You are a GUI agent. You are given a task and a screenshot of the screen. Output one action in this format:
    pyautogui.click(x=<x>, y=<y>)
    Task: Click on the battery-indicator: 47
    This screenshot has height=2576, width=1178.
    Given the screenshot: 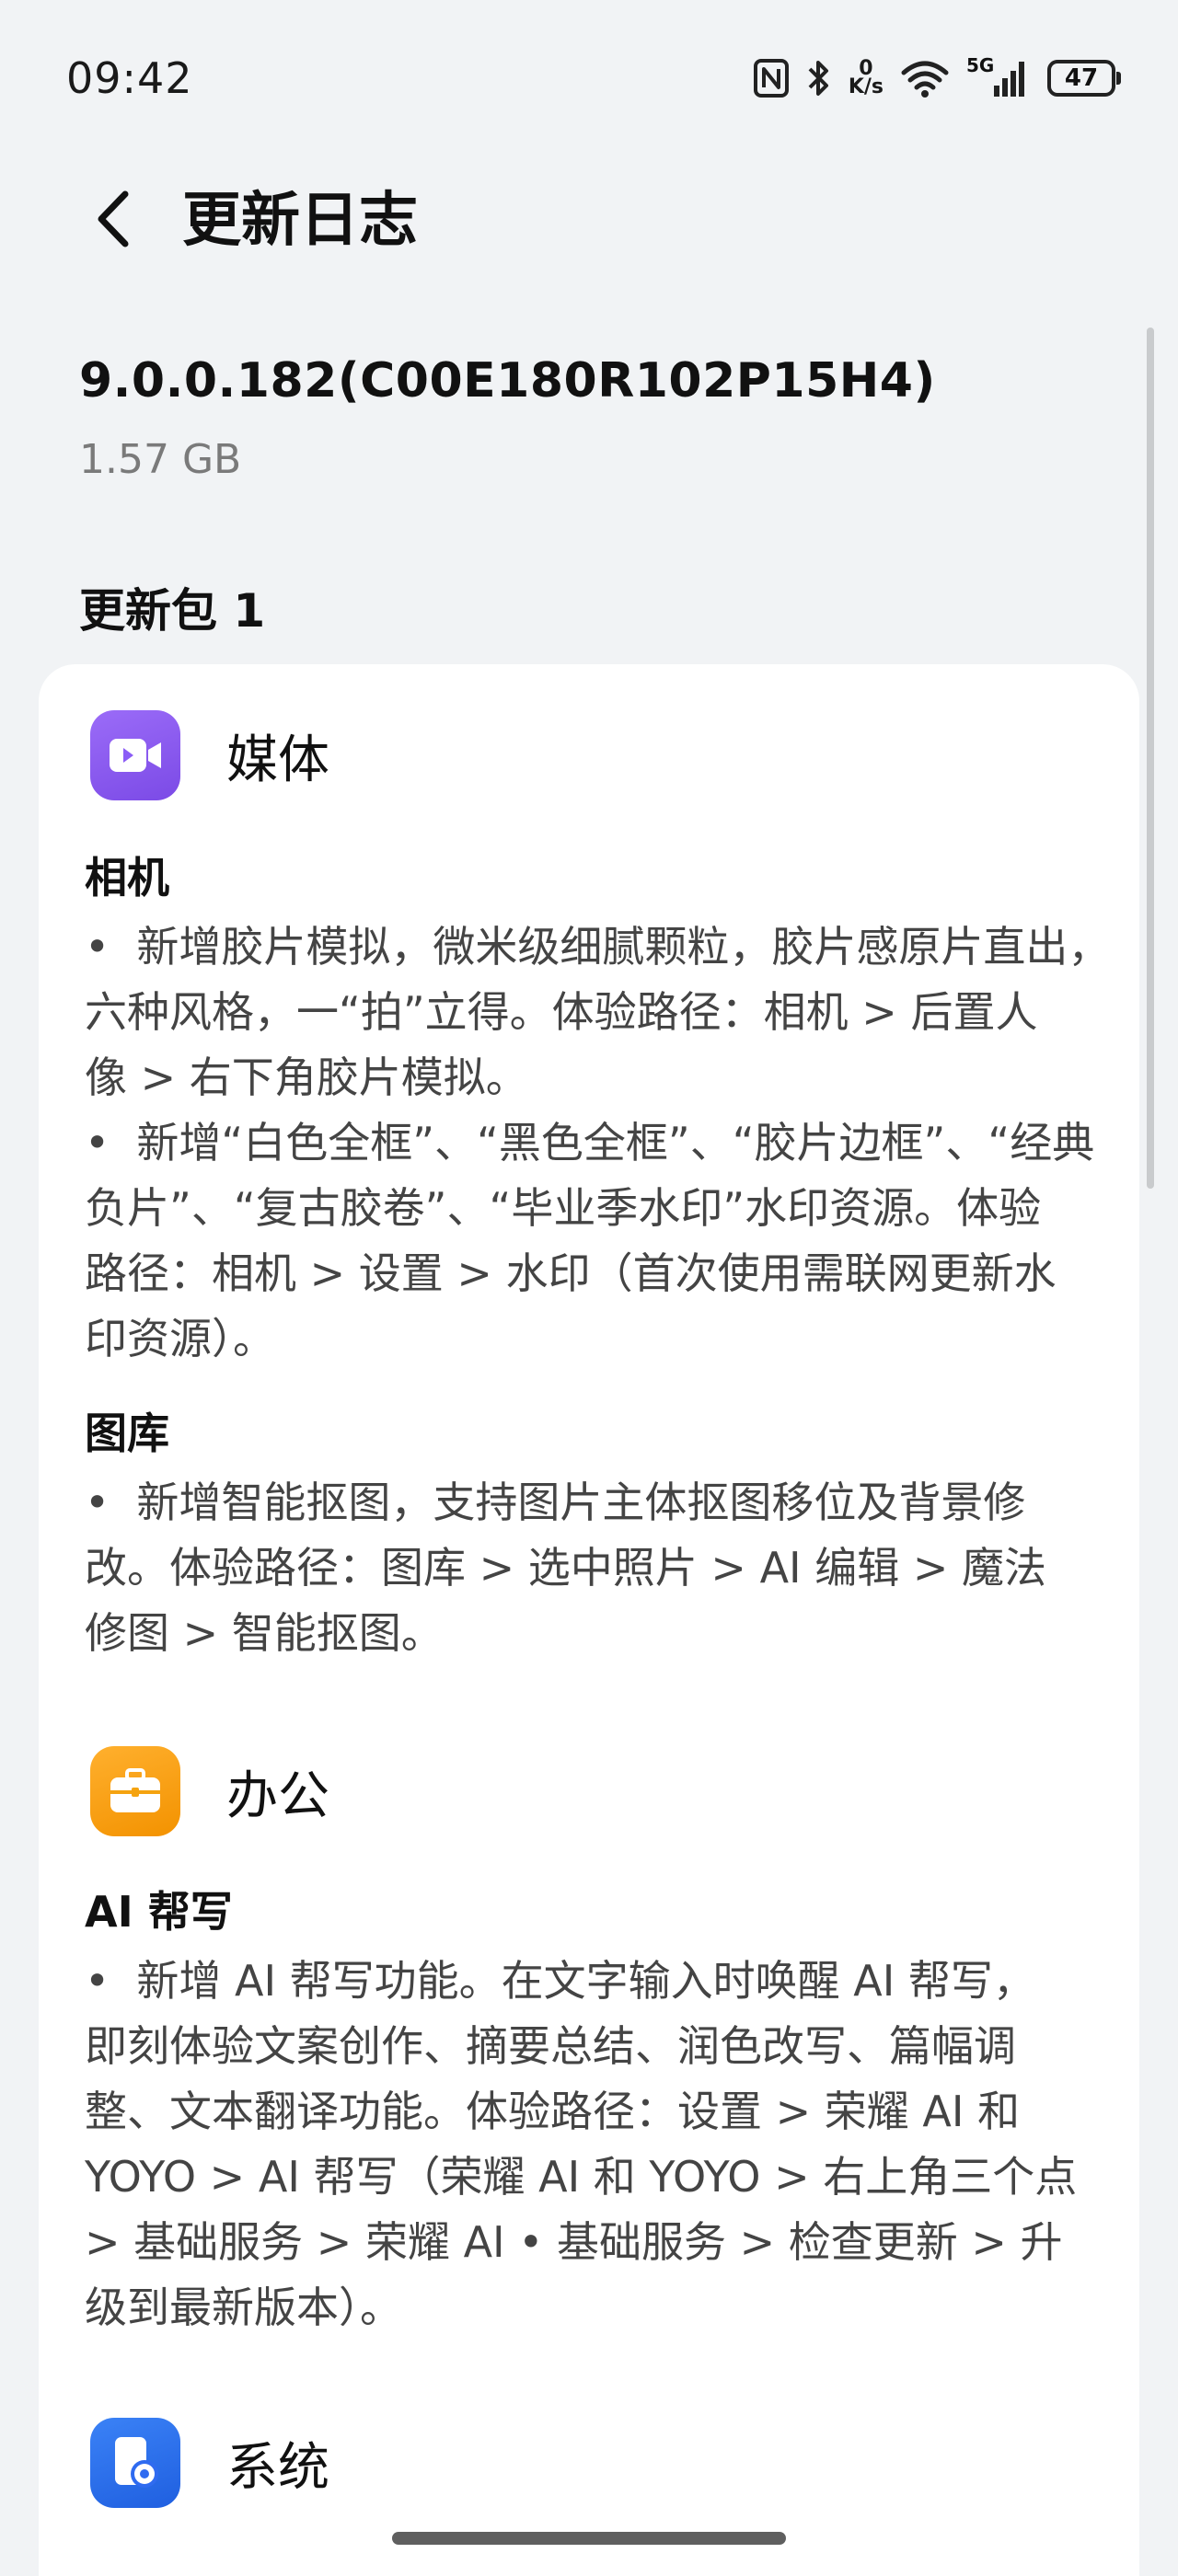 What is the action you would take?
    pyautogui.click(x=1084, y=78)
    